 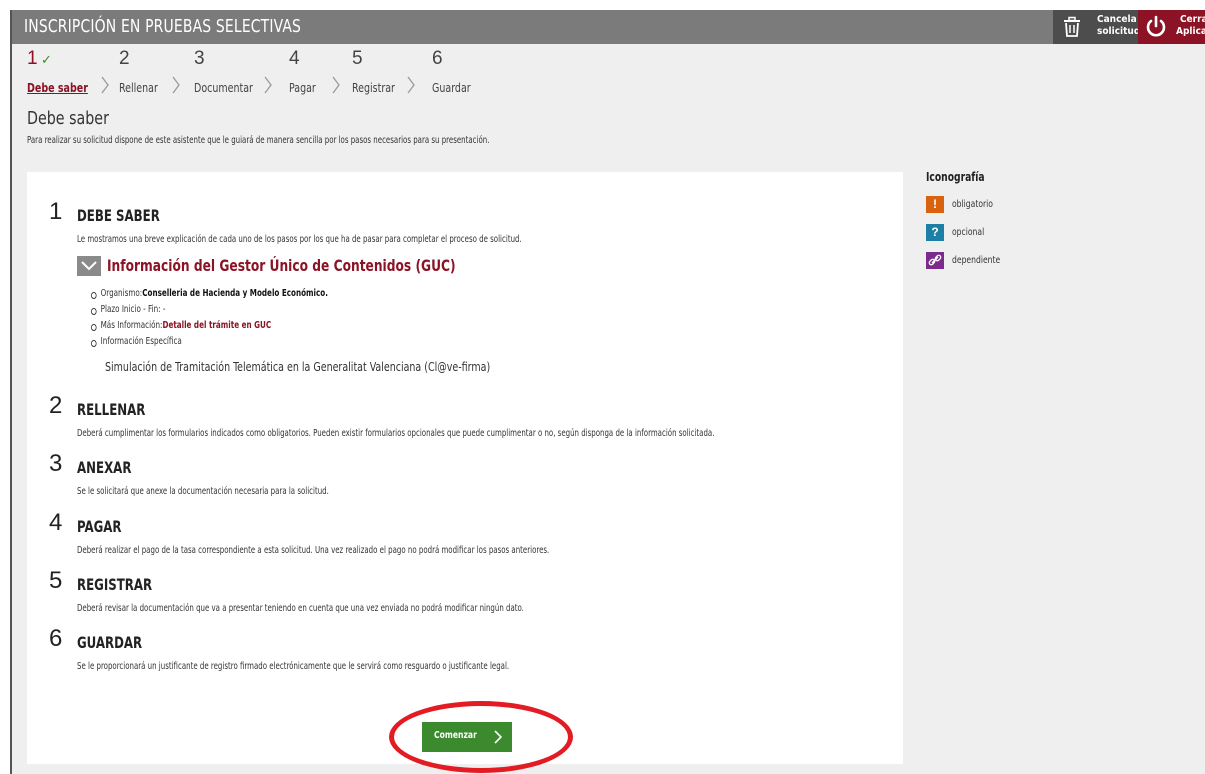 What do you see at coordinates (199, 58) in the screenshot?
I see `step-number: 3` at bounding box center [199, 58].